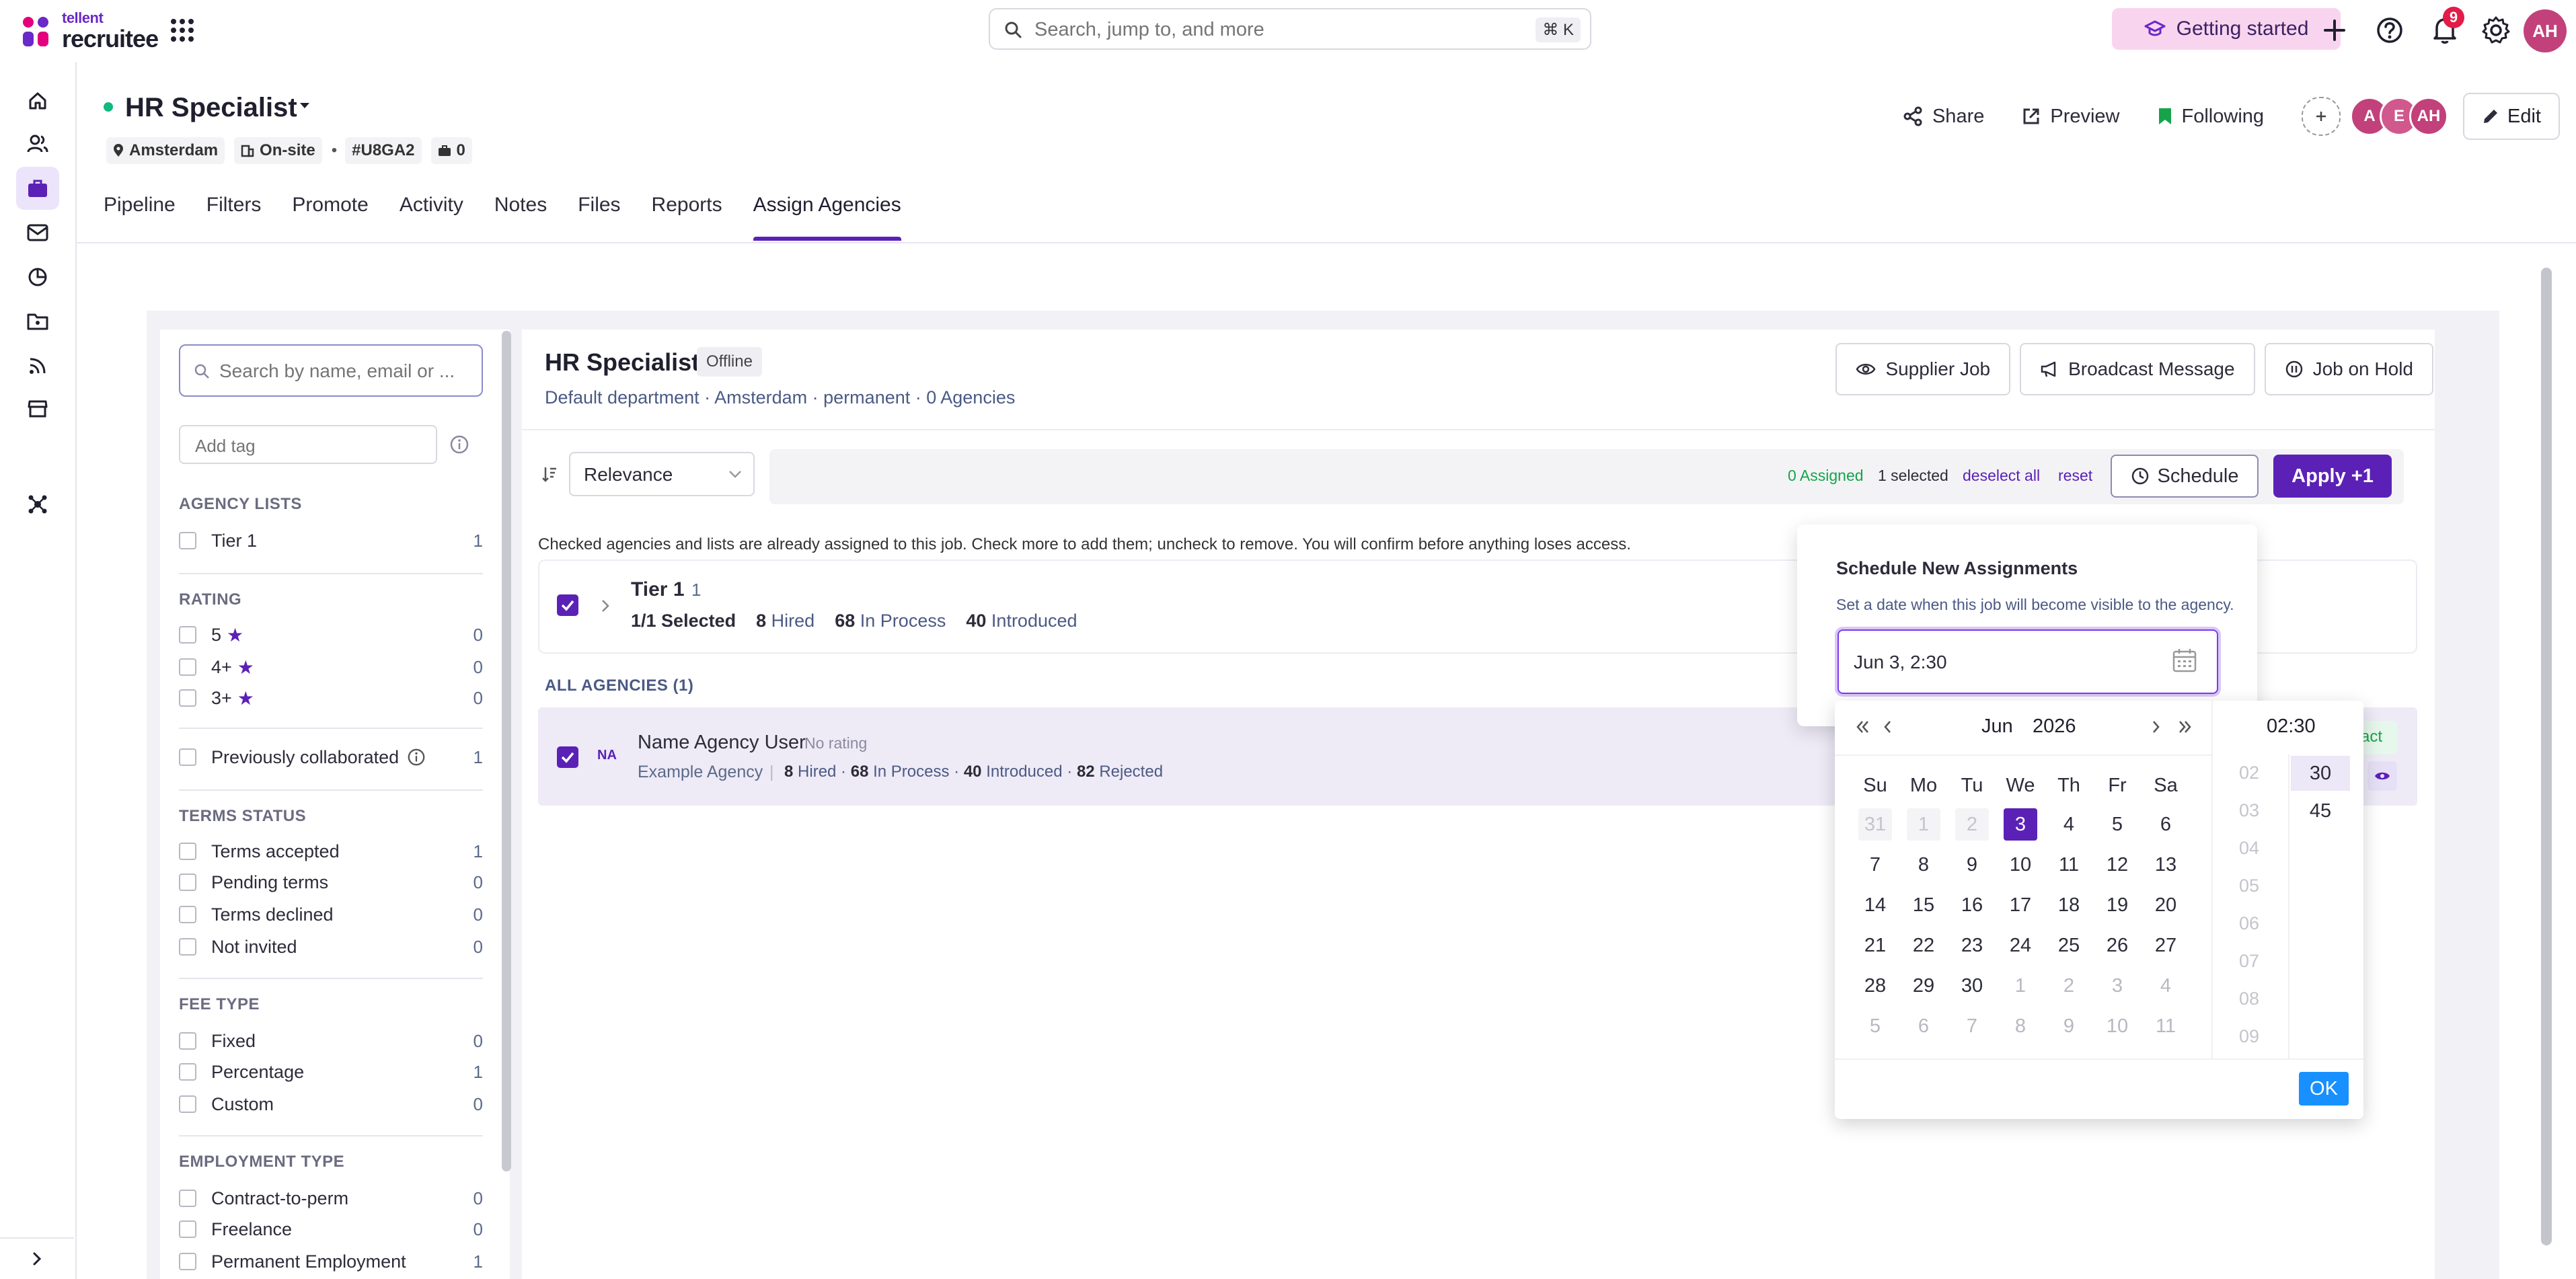  What do you see at coordinates (331, 370) in the screenshot?
I see `agency-search` at bounding box center [331, 370].